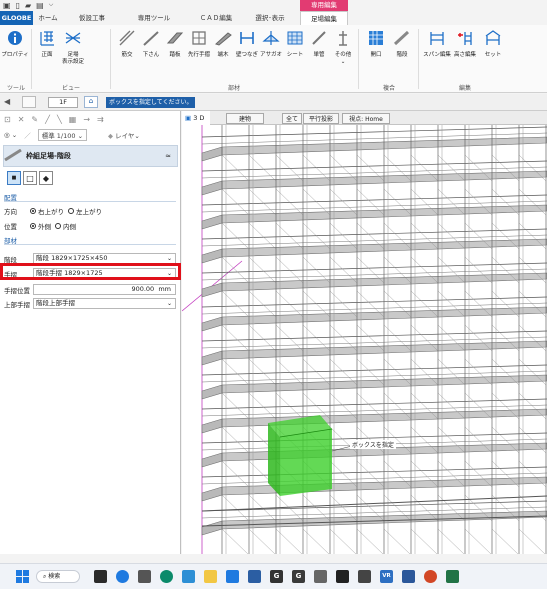  What do you see at coordinates (408, 576) in the screenshot?
I see `word-icon` at bounding box center [408, 576].